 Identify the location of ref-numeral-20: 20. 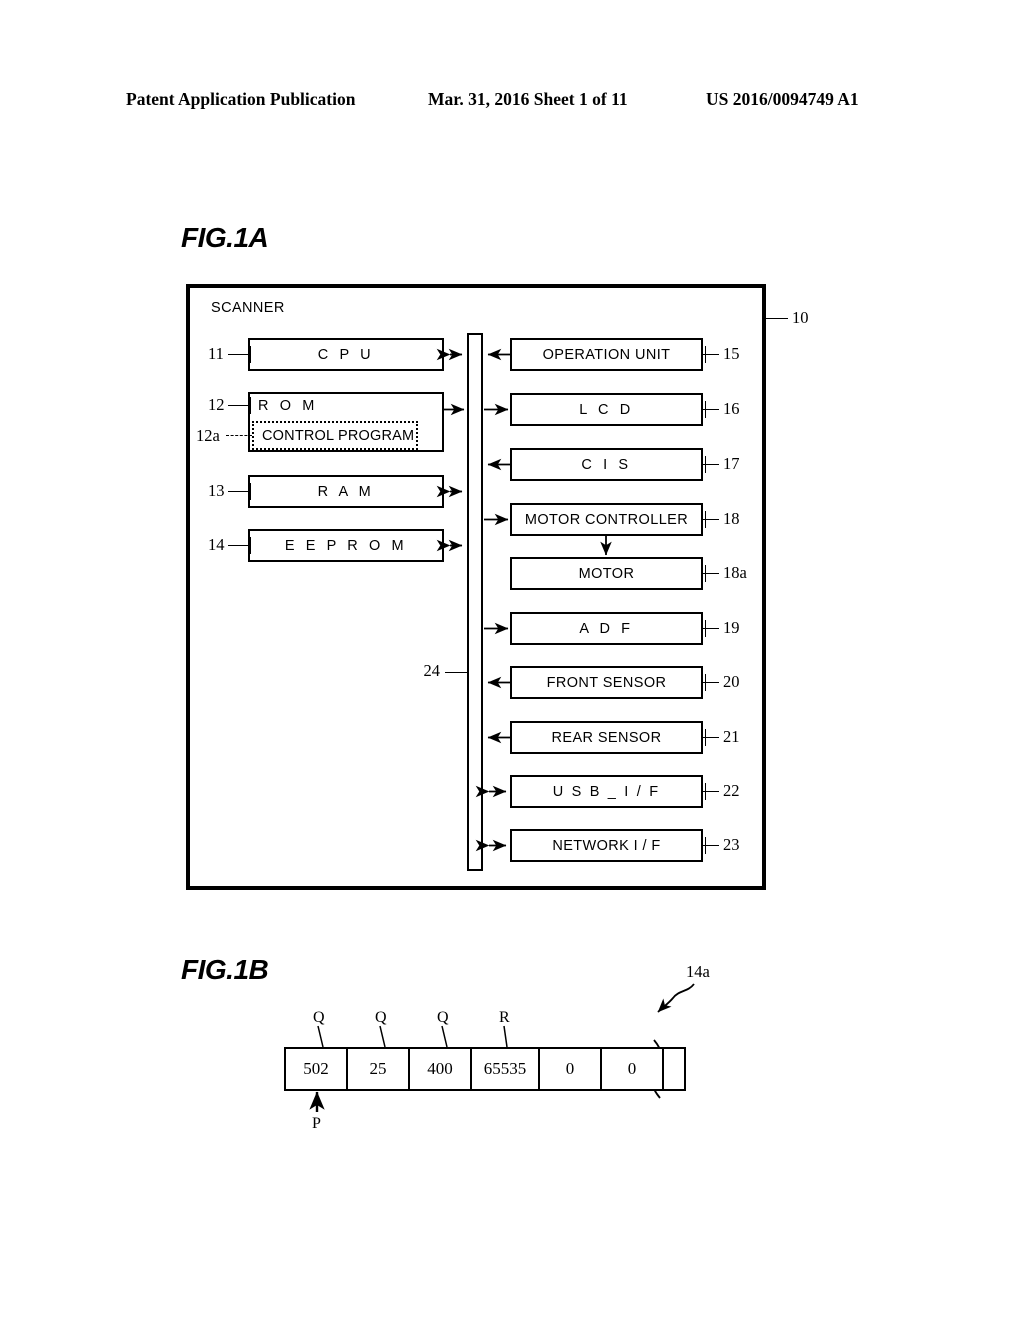
(731, 681).